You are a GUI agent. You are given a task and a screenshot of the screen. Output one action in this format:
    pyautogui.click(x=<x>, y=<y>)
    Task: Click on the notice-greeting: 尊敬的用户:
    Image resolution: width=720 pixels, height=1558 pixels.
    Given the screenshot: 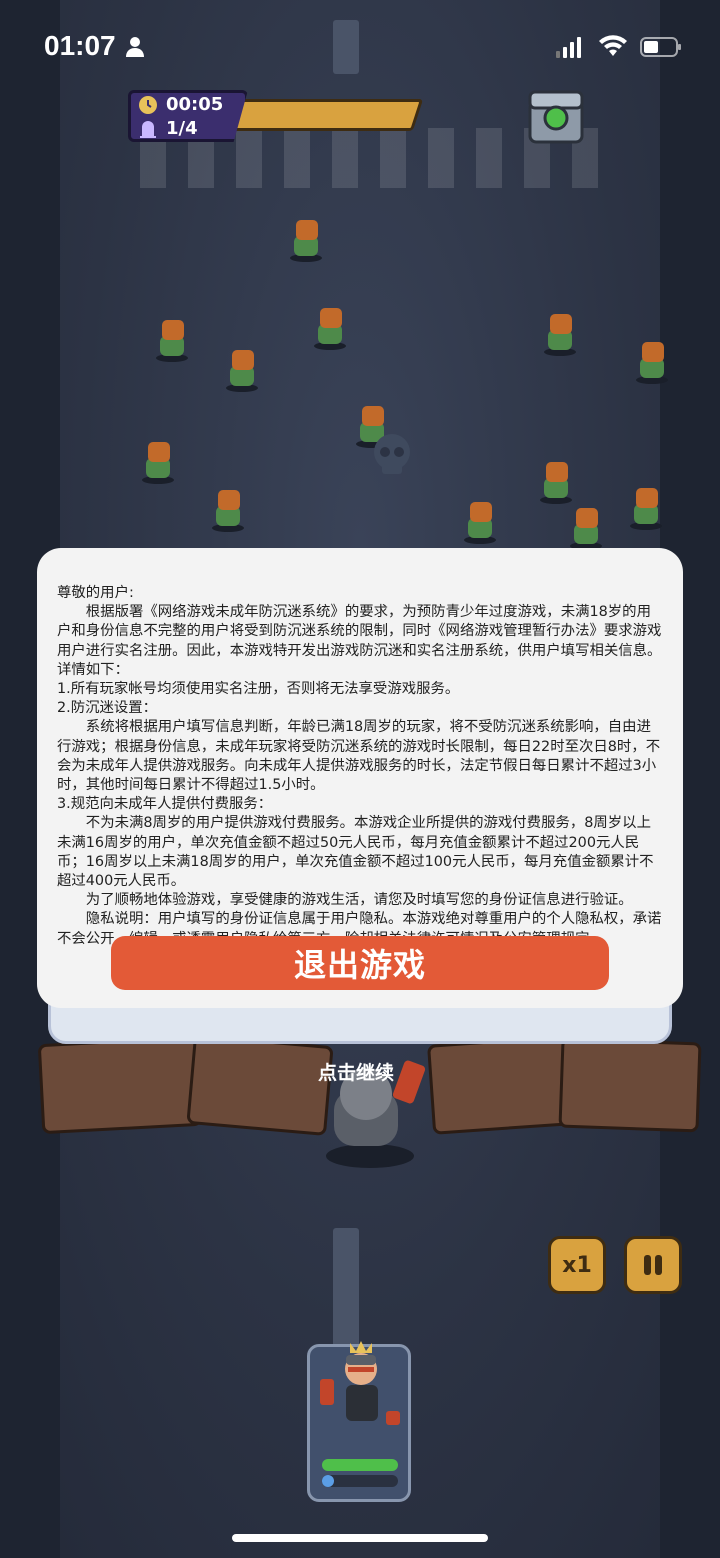 What is the action you would take?
    pyautogui.click(x=95, y=593)
    